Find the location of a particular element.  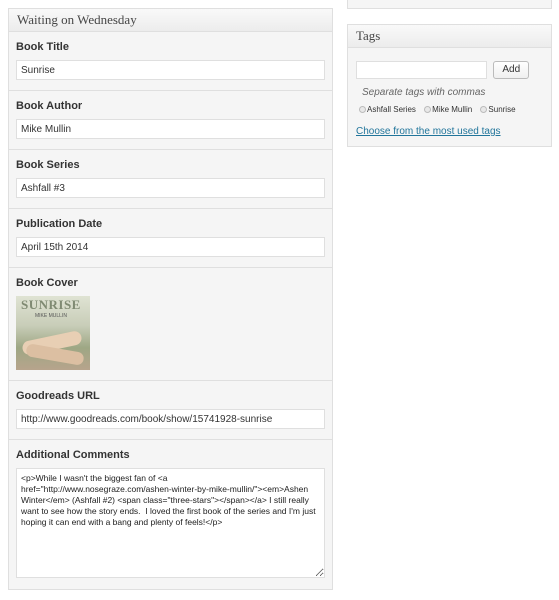

book-title-input is located at coordinates (170, 70).